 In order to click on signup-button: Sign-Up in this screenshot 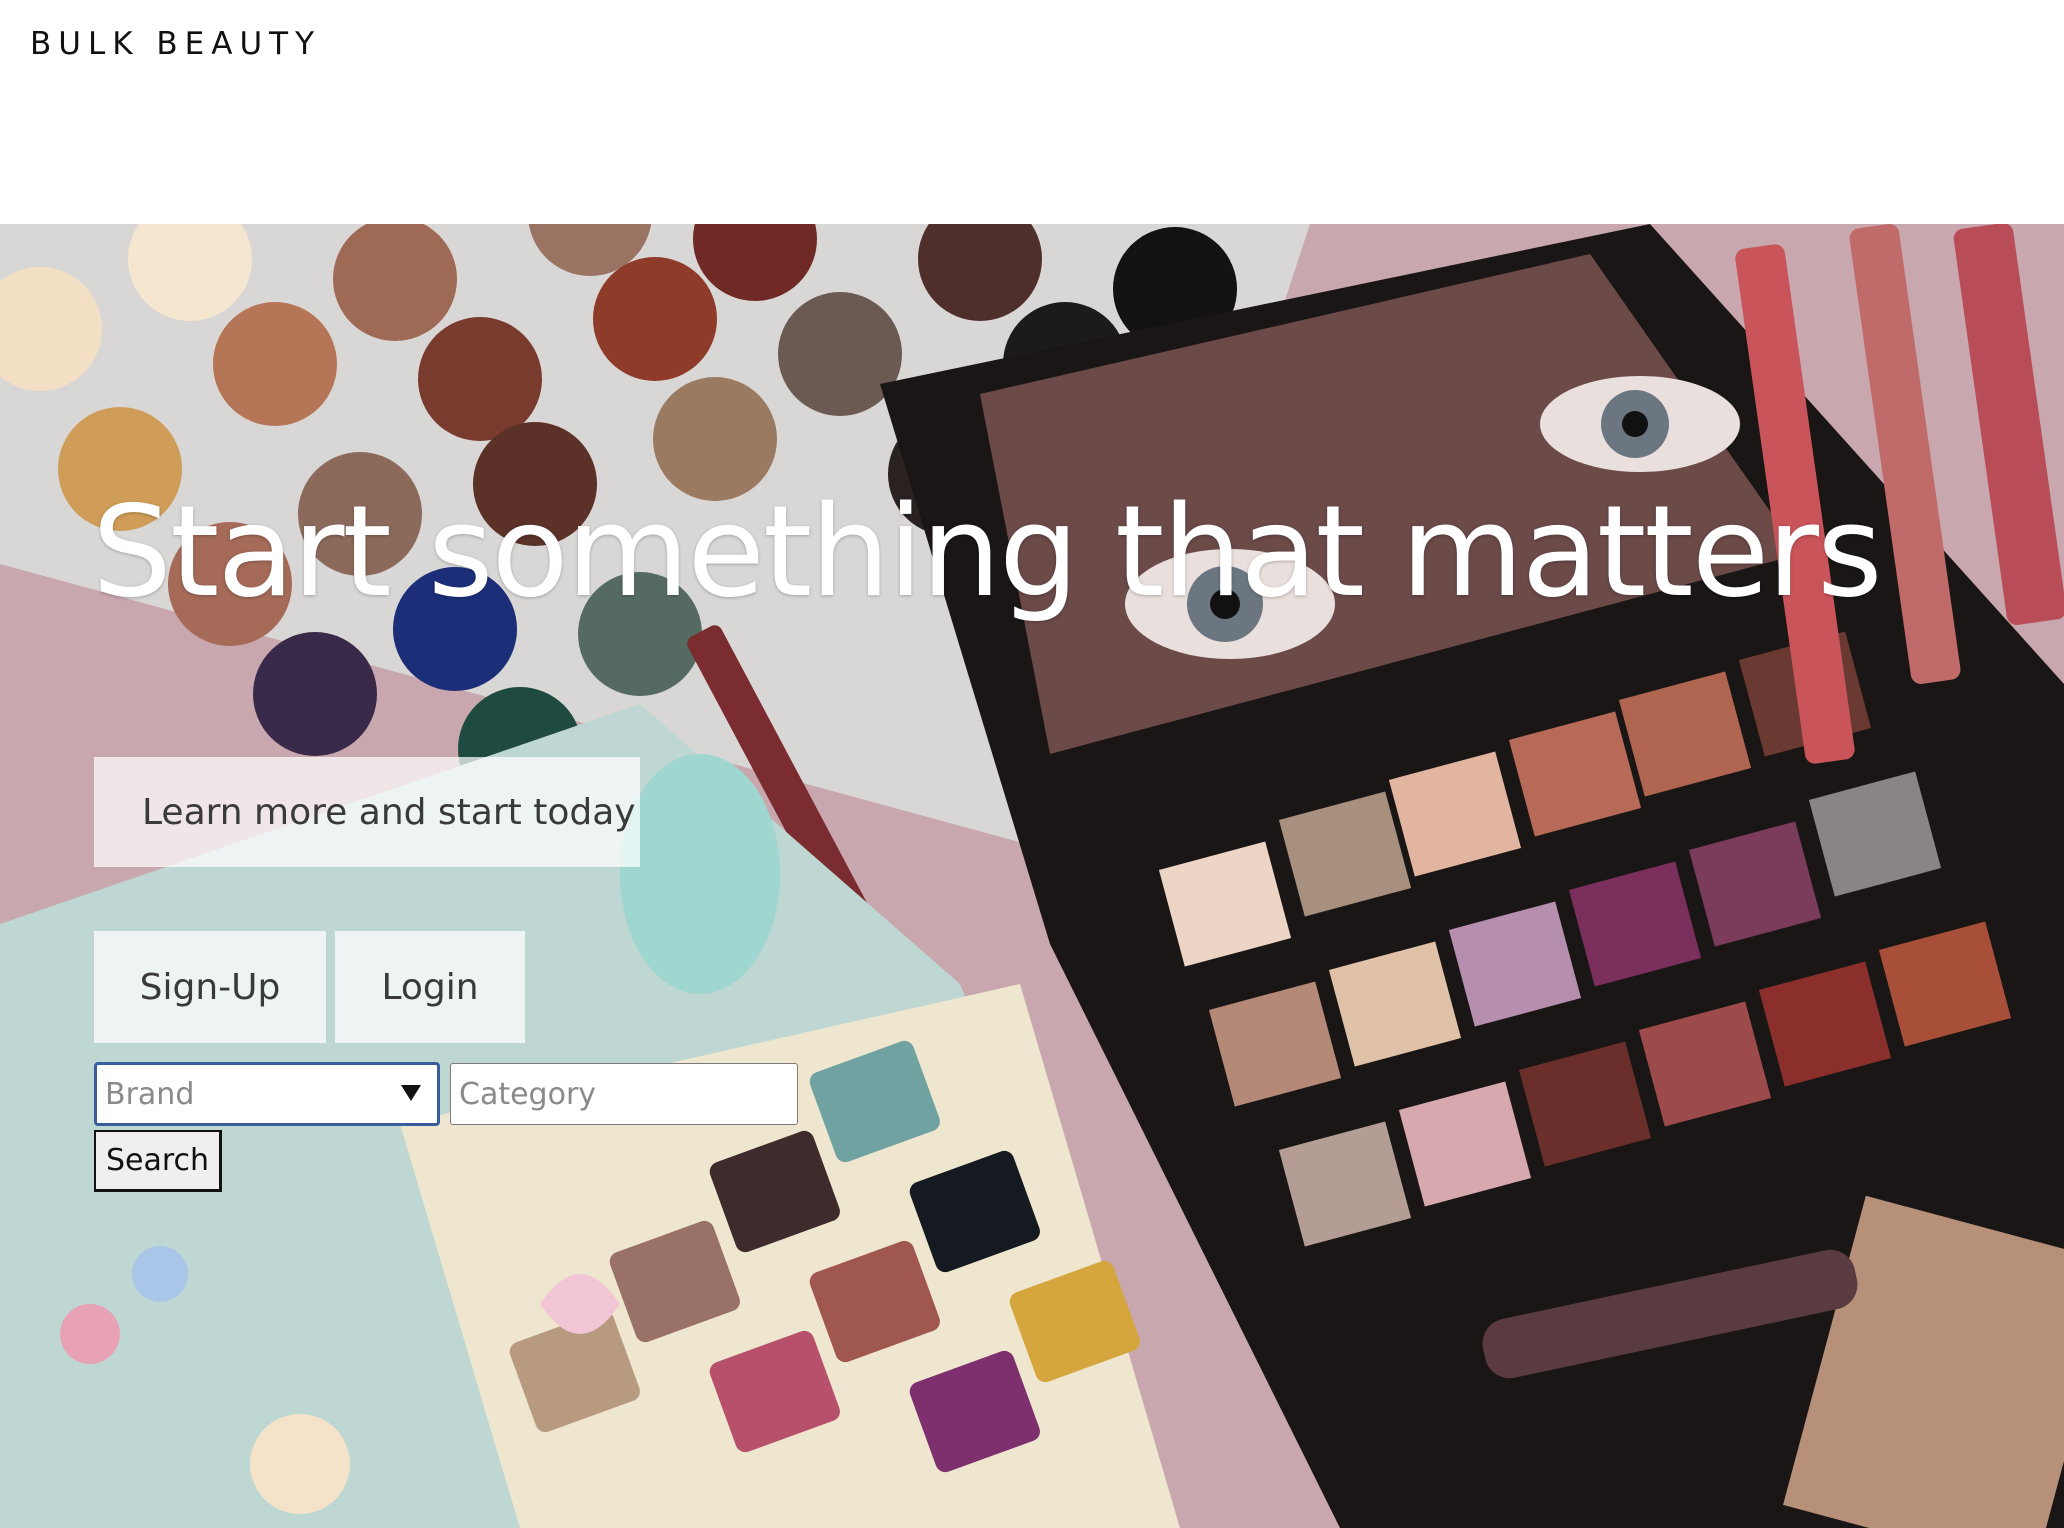, I will do `click(210, 987)`.